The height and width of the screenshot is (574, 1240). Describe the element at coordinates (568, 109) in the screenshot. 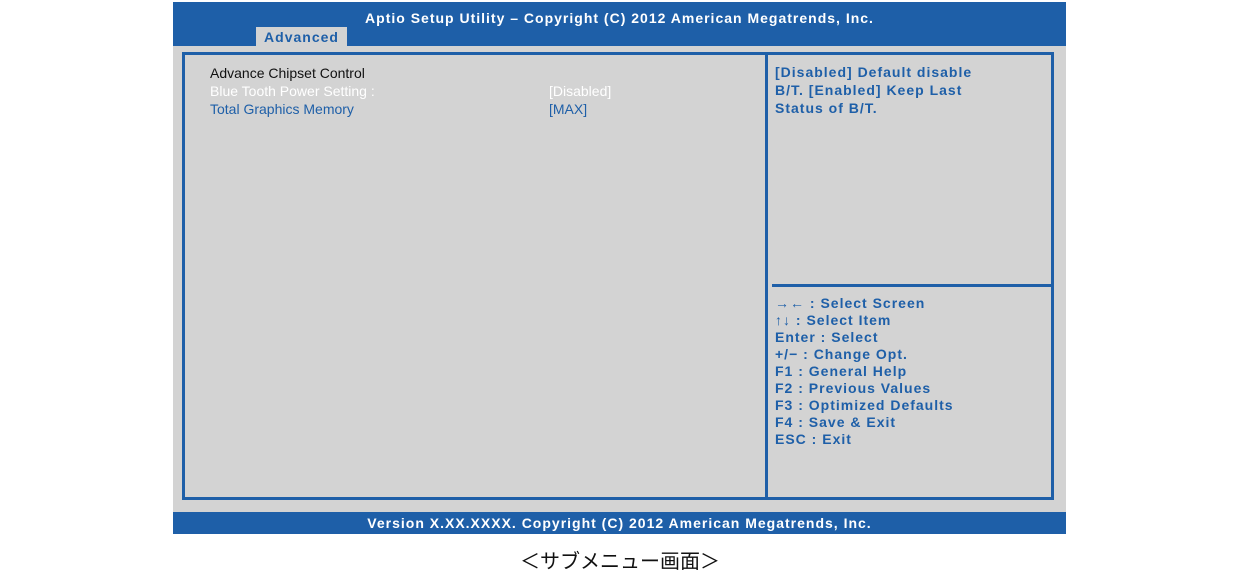

I see `menu-item-value: [MAX]` at that location.